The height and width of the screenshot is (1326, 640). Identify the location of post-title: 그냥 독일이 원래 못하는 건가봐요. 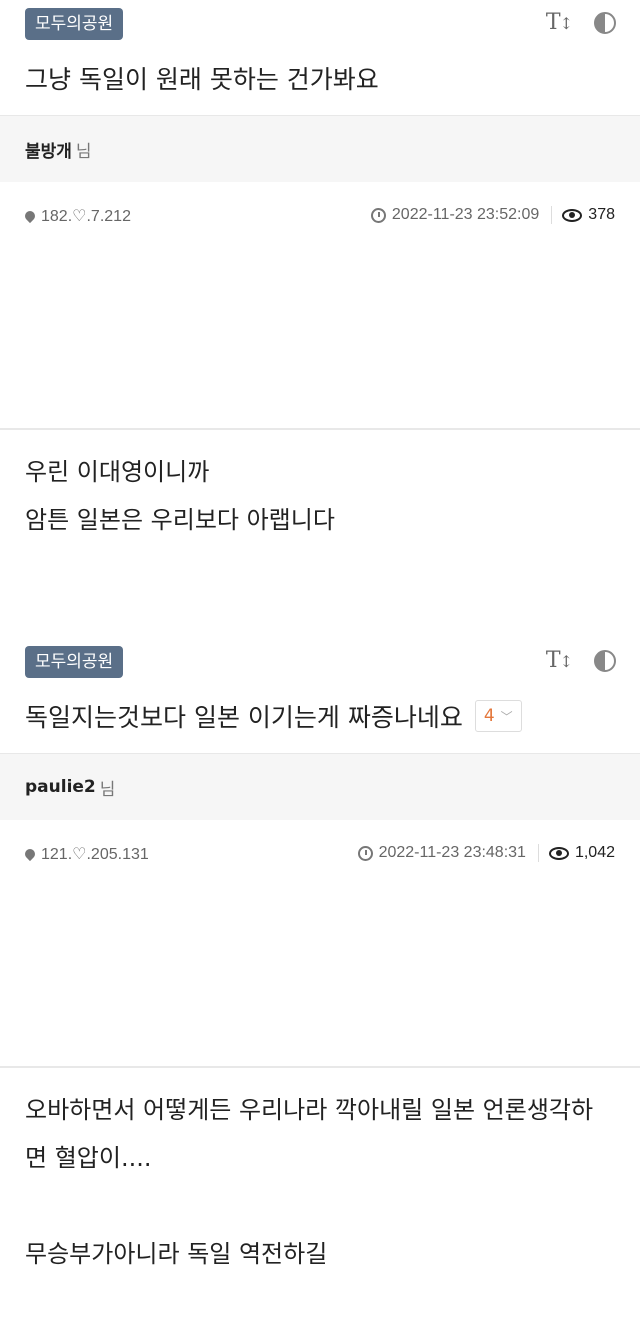
(202, 78).